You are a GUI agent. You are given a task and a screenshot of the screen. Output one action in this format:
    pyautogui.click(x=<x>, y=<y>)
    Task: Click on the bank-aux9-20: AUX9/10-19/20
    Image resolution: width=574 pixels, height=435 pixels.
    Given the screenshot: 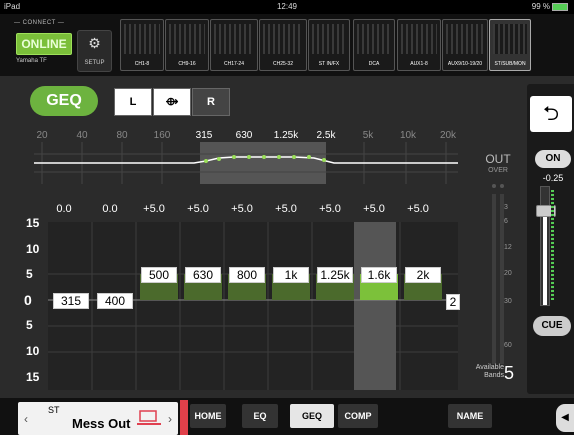 What is the action you would take?
    pyautogui.click(x=465, y=45)
    